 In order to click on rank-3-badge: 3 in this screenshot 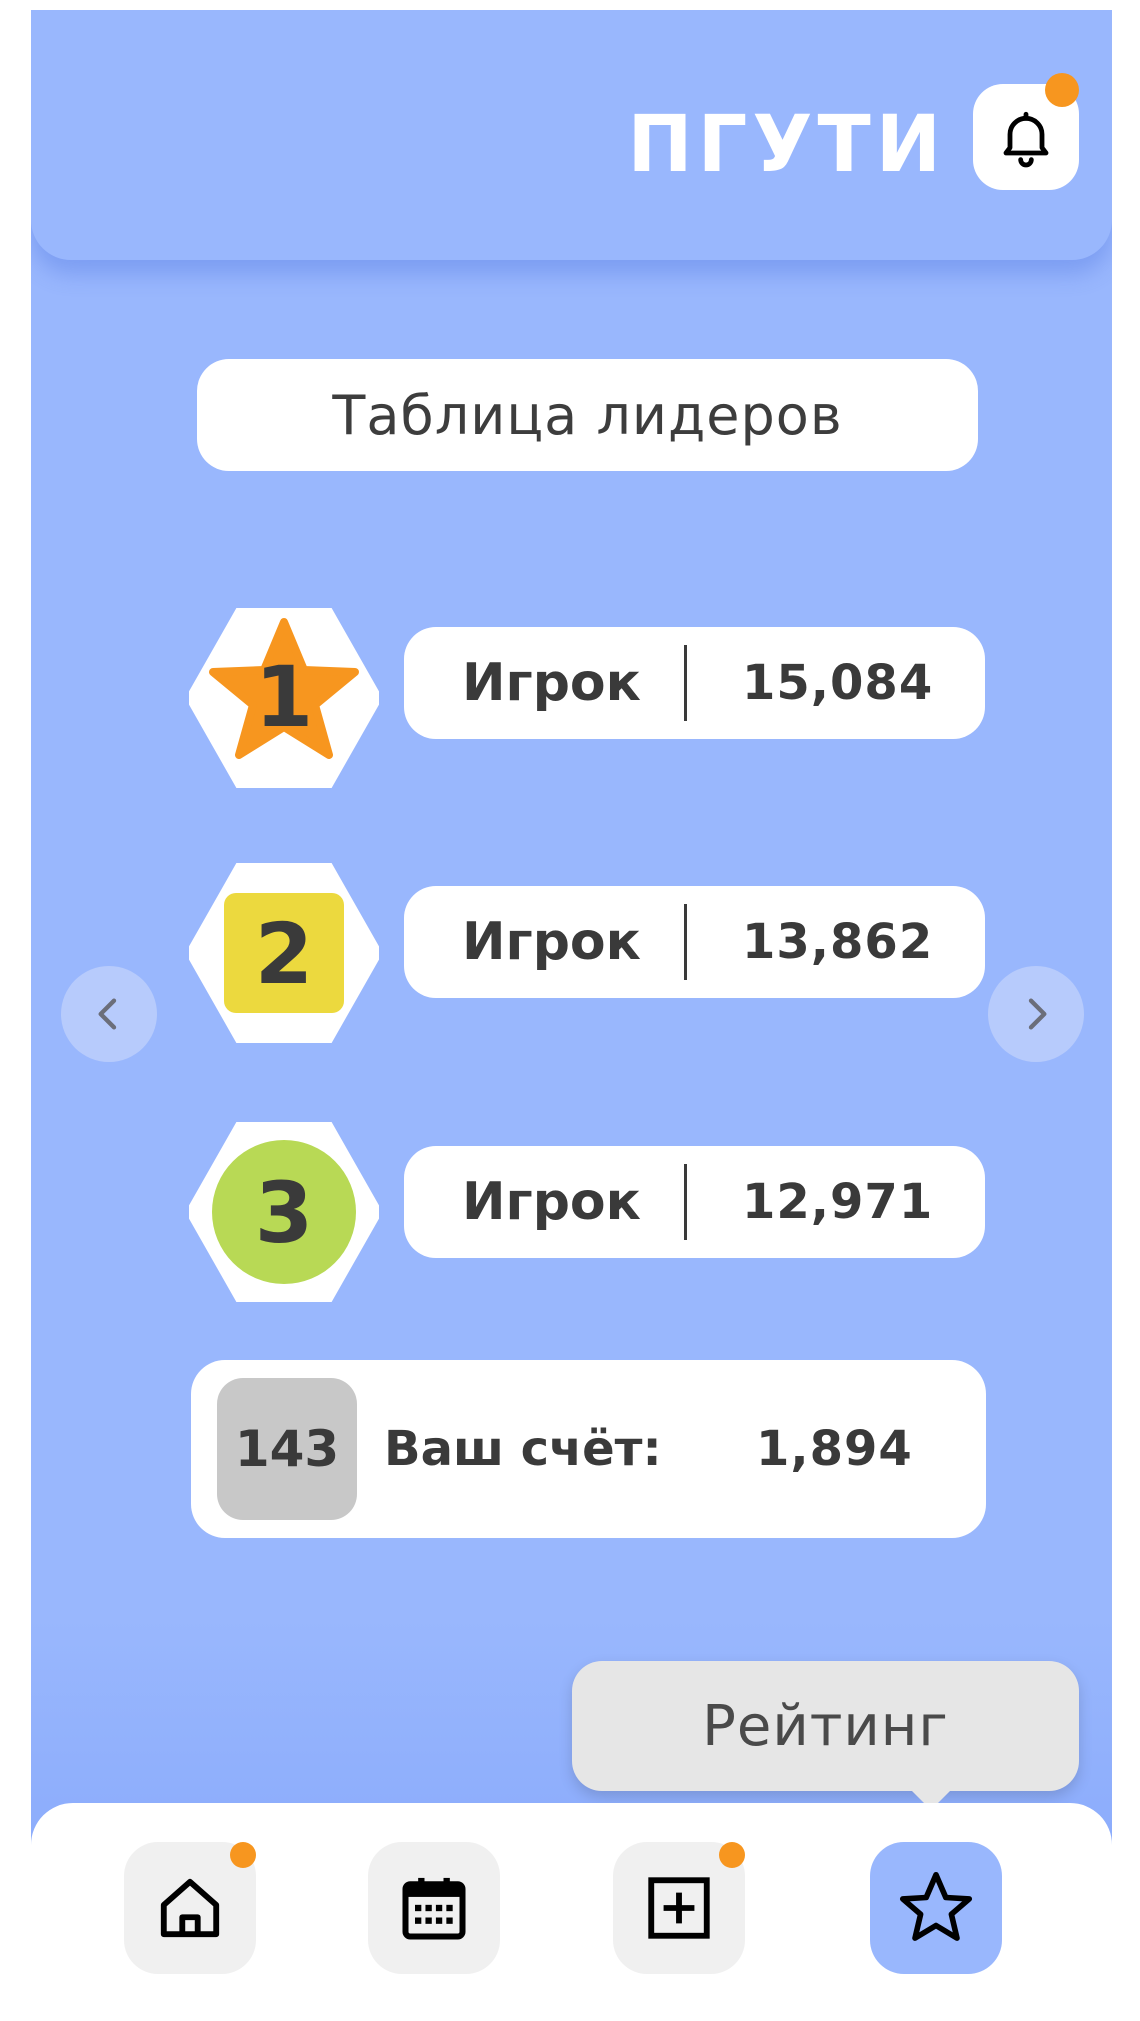, I will do `click(284, 1212)`.